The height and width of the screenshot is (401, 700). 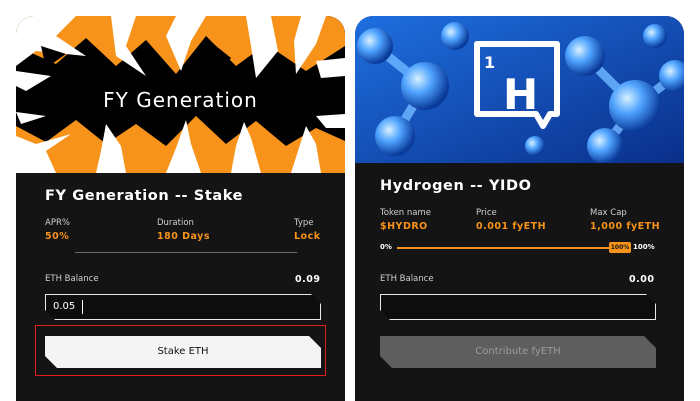 I want to click on stake-amount-input: 0.05, so click(x=183, y=307).